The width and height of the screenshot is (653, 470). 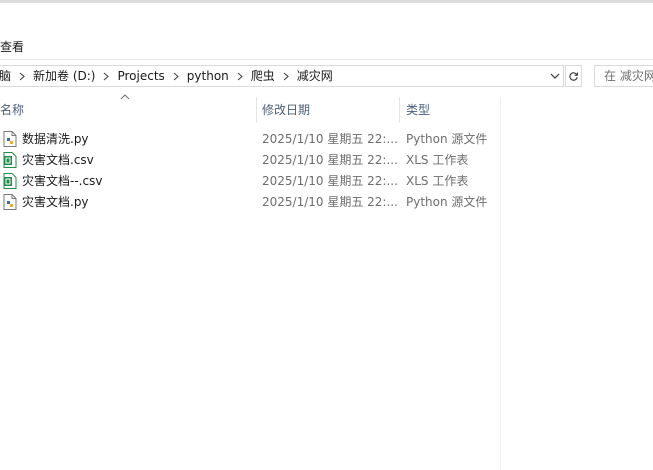 What do you see at coordinates (286, 110) in the screenshot?
I see `column-header-date-modified: 修改日期` at bounding box center [286, 110].